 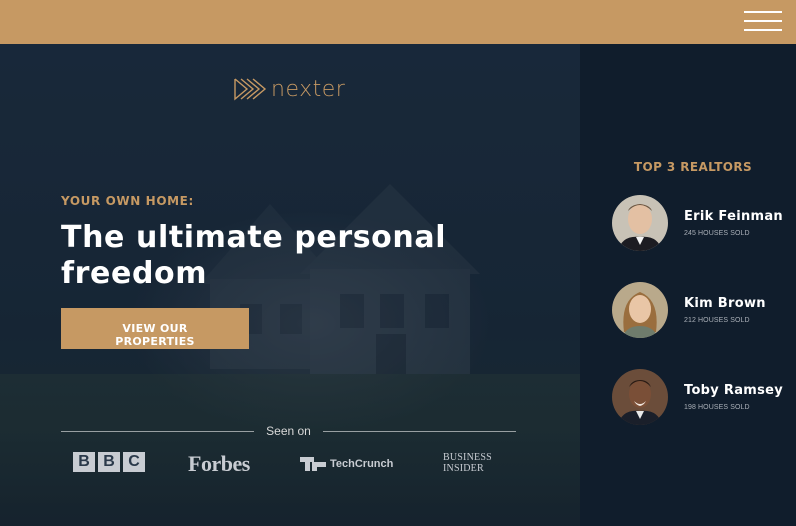 What do you see at coordinates (313, 464) in the screenshot?
I see `techcrunch-mark-icon` at bounding box center [313, 464].